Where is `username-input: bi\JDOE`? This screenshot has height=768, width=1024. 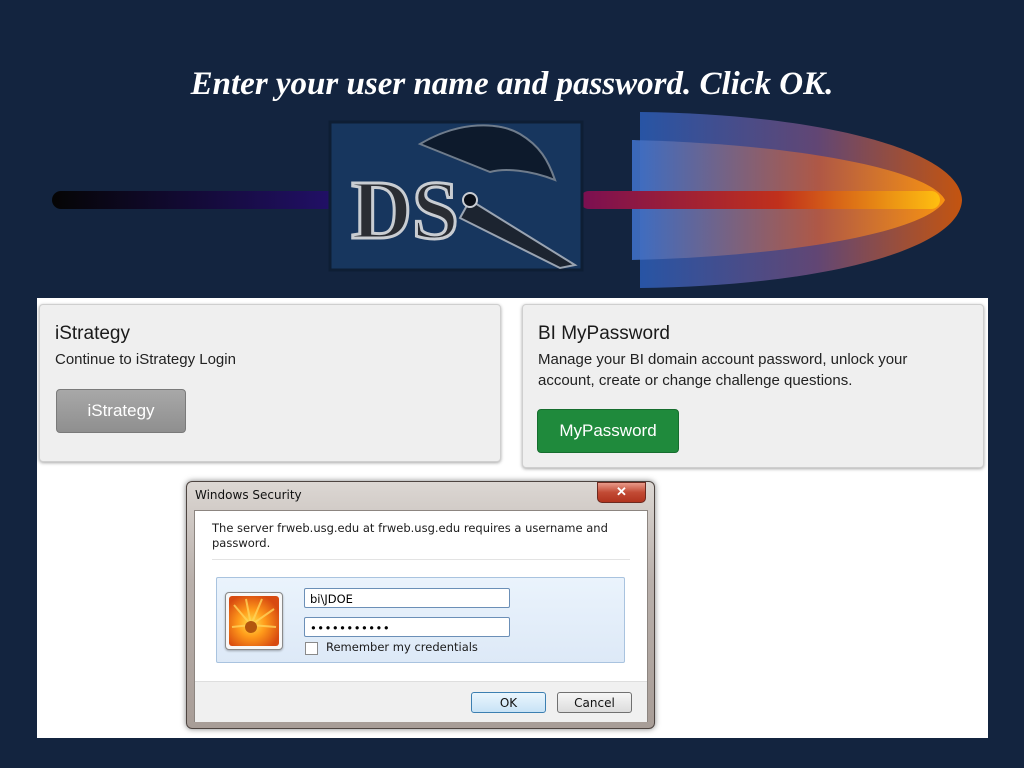
username-input: bi\JDOE is located at coordinates (407, 598).